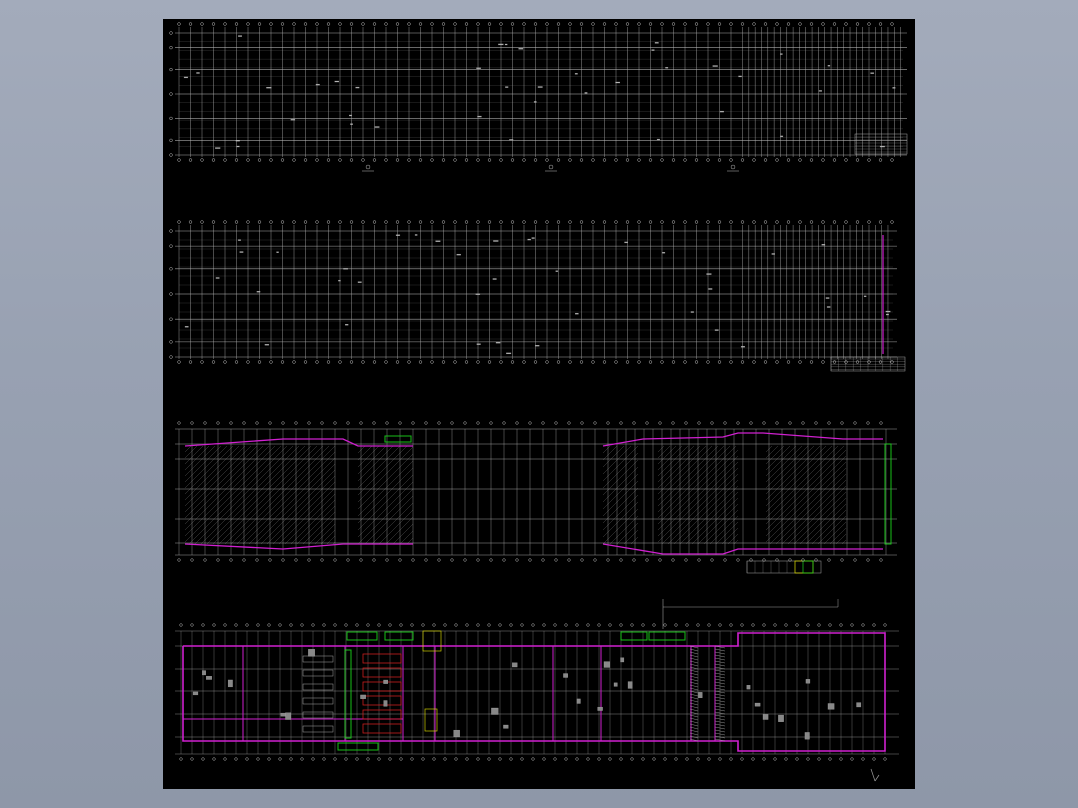 The image size is (1078, 808). Describe the element at coordinates (536, 497) in the screenshot. I see `plan-3-zoned-plan` at that location.